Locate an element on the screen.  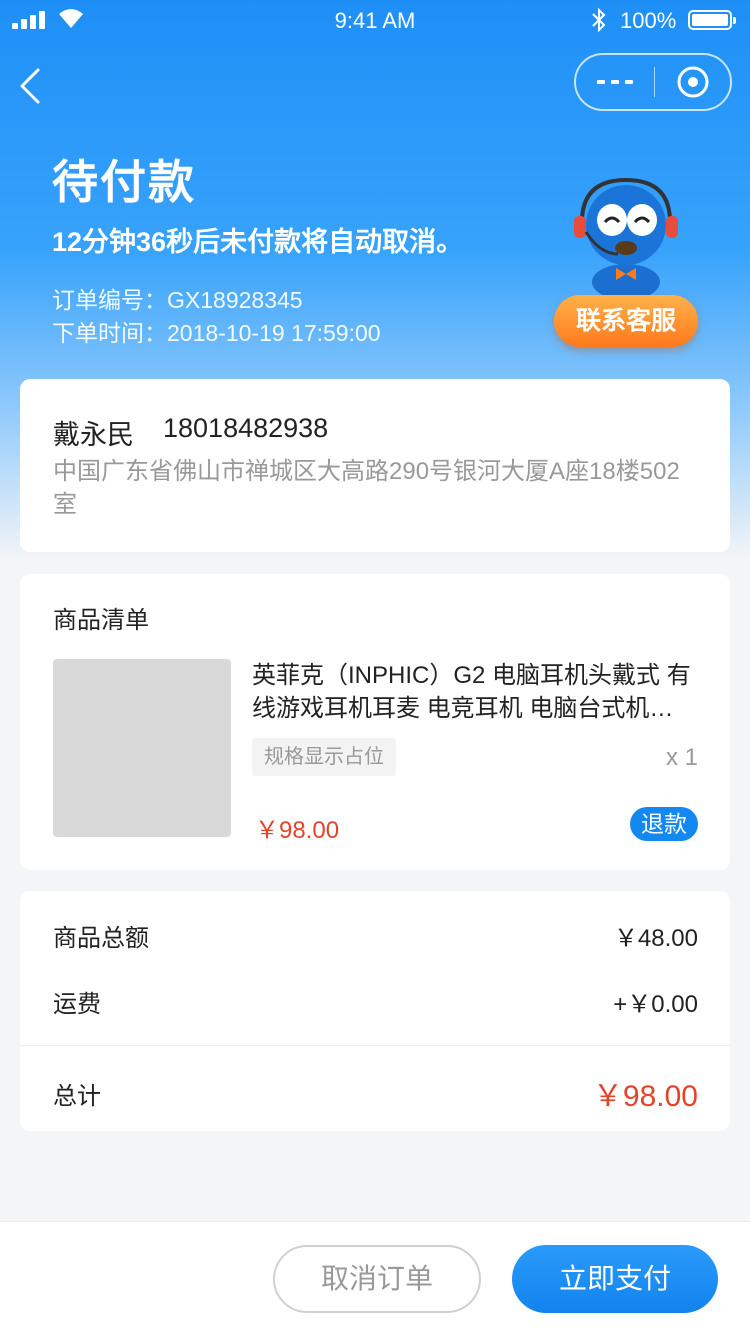
product-thumbnail is located at coordinates (142, 748).